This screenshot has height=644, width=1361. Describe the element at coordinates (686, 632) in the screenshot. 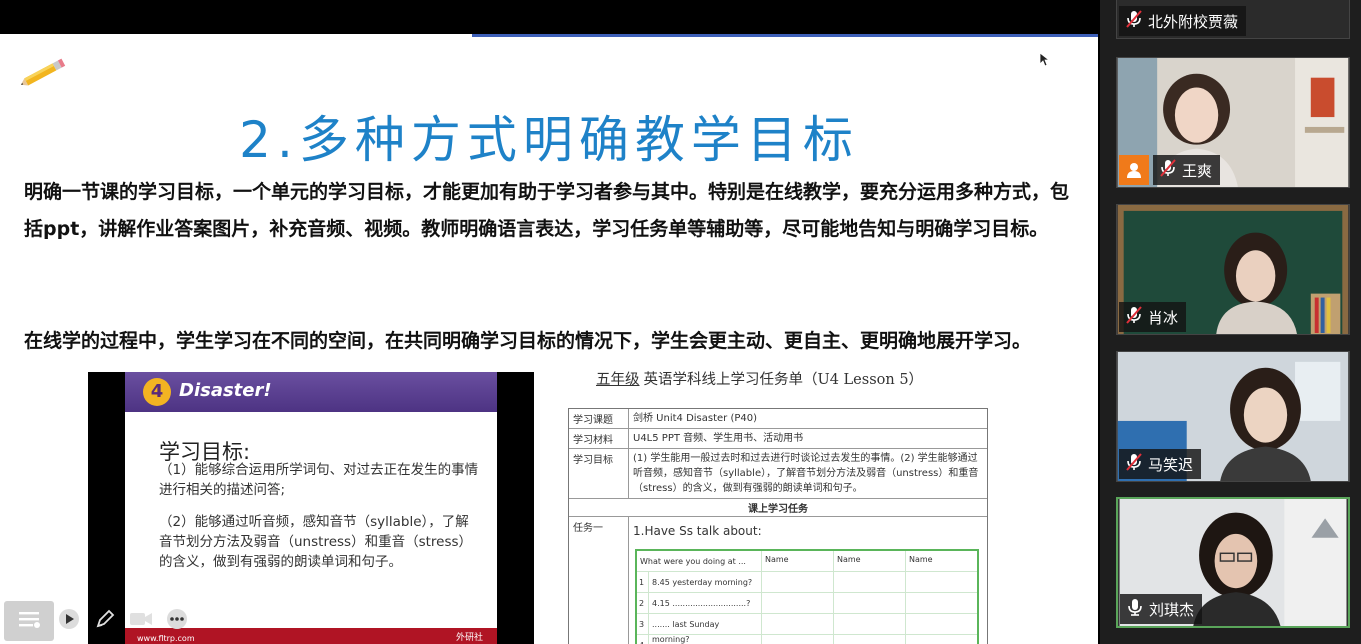

I see `survey-row-text: ....... last Sunday morning?` at that location.